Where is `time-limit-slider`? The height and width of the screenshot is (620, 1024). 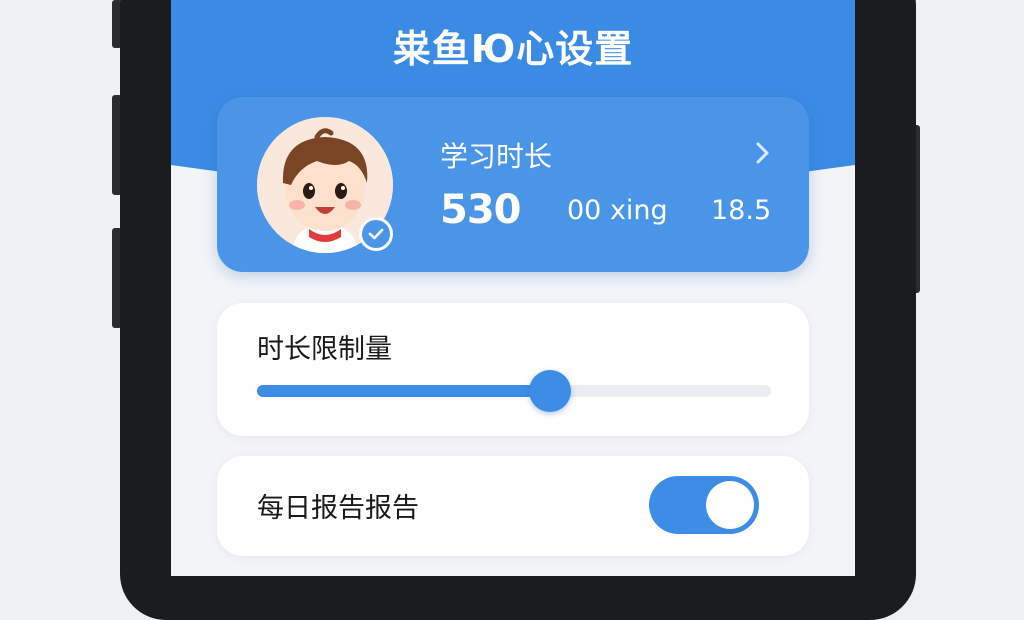
time-limit-slider is located at coordinates (514, 391).